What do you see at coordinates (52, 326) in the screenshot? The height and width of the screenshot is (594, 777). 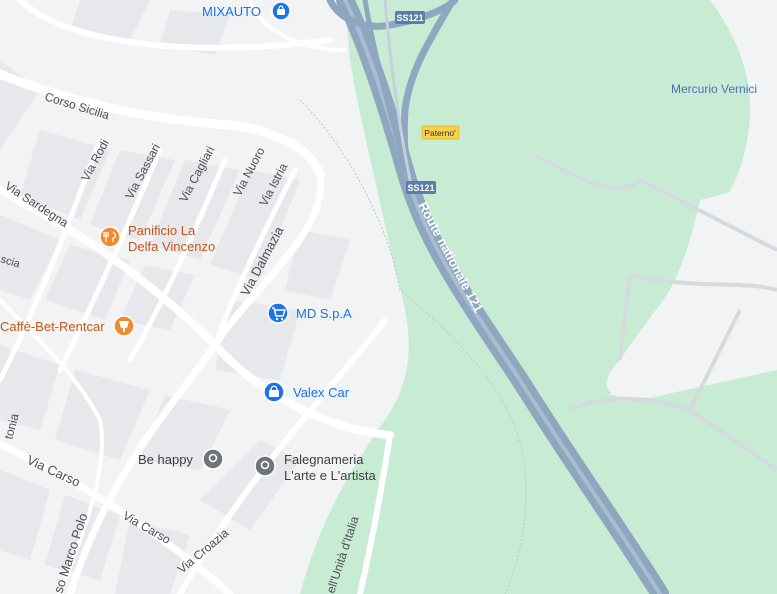 I see `svg-text: Caffè-Bet-Rentcar` at bounding box center [52, 326].